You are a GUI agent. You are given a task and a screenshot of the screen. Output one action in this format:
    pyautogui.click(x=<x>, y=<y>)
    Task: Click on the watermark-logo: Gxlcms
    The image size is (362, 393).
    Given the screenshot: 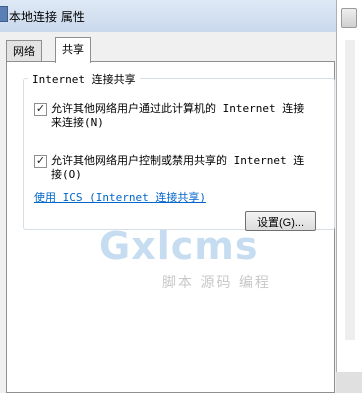 What is the action you would take?
    pyautogui.click(x=179, y=246)
    